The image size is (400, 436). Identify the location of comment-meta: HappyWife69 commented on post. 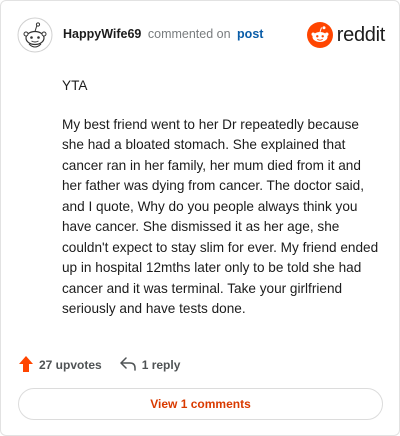
(163, 34).